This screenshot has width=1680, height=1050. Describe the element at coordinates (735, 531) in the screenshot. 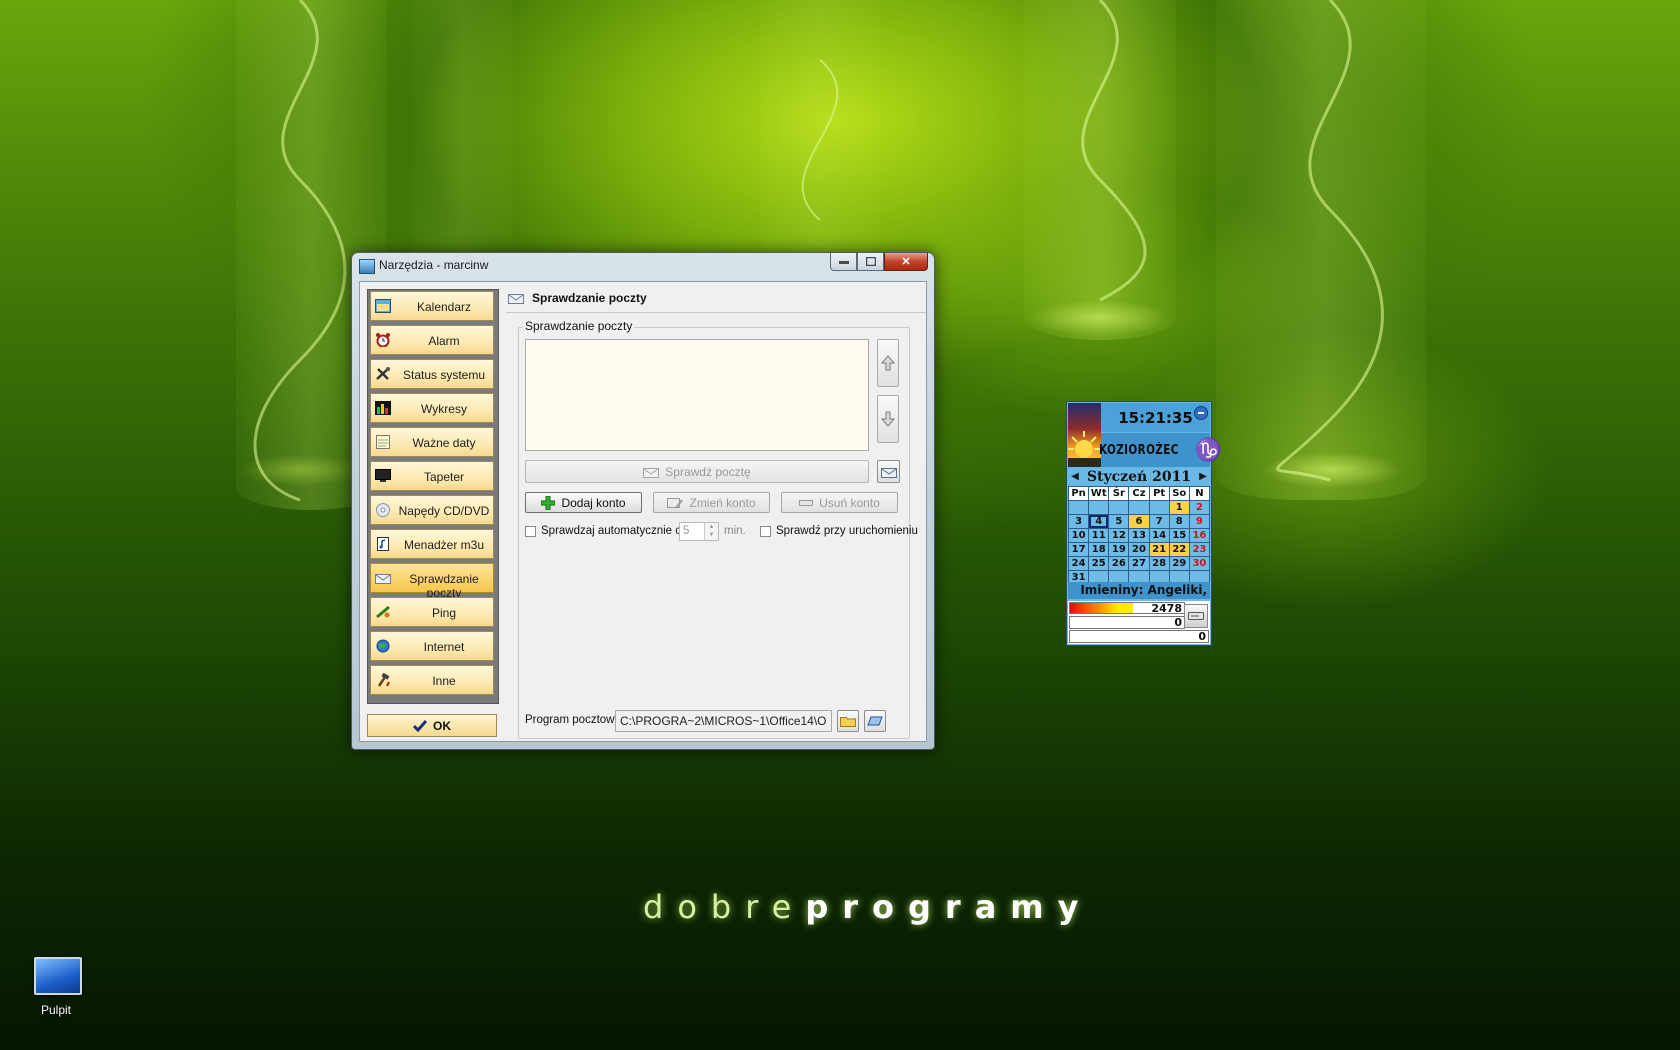

I see `interval-unit: min.` at that location.